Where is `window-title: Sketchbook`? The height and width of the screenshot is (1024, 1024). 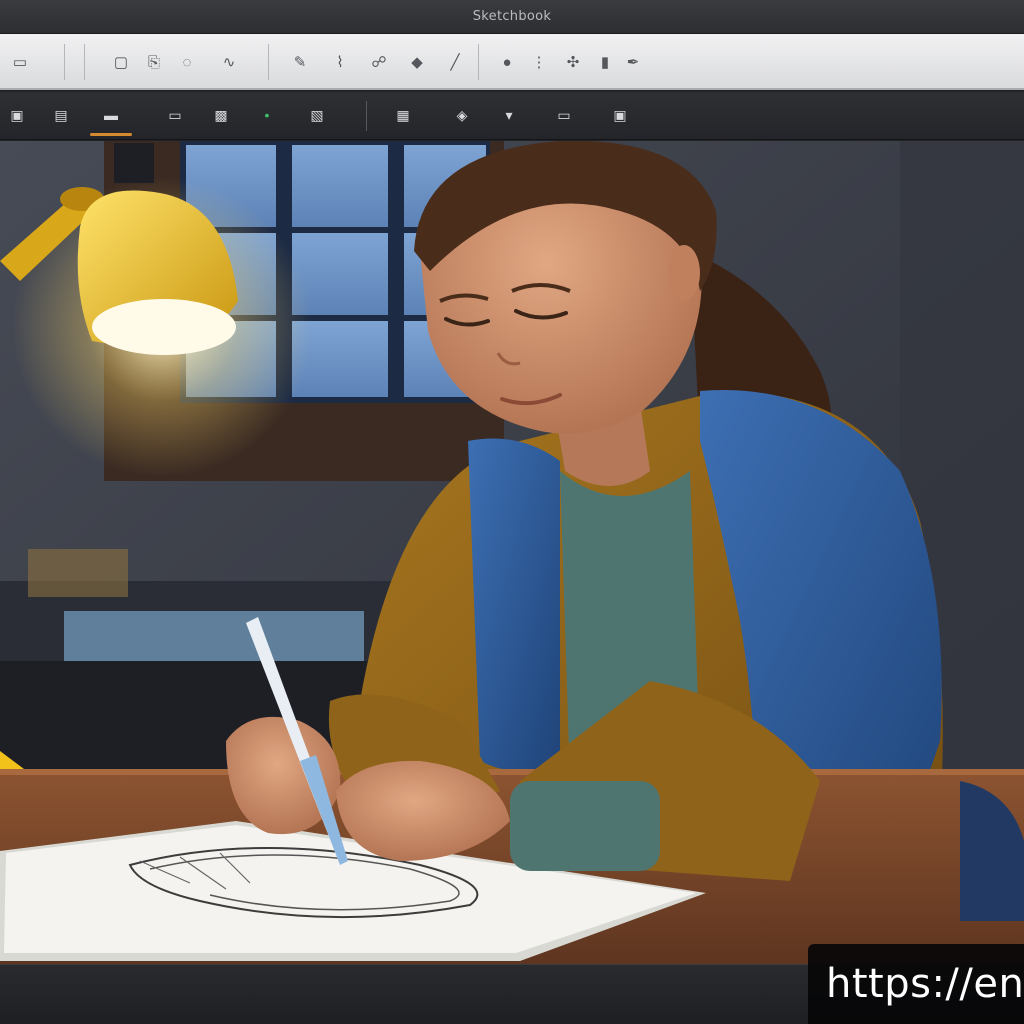 window-title: Sketchbook is located at coordinates (512, 16).